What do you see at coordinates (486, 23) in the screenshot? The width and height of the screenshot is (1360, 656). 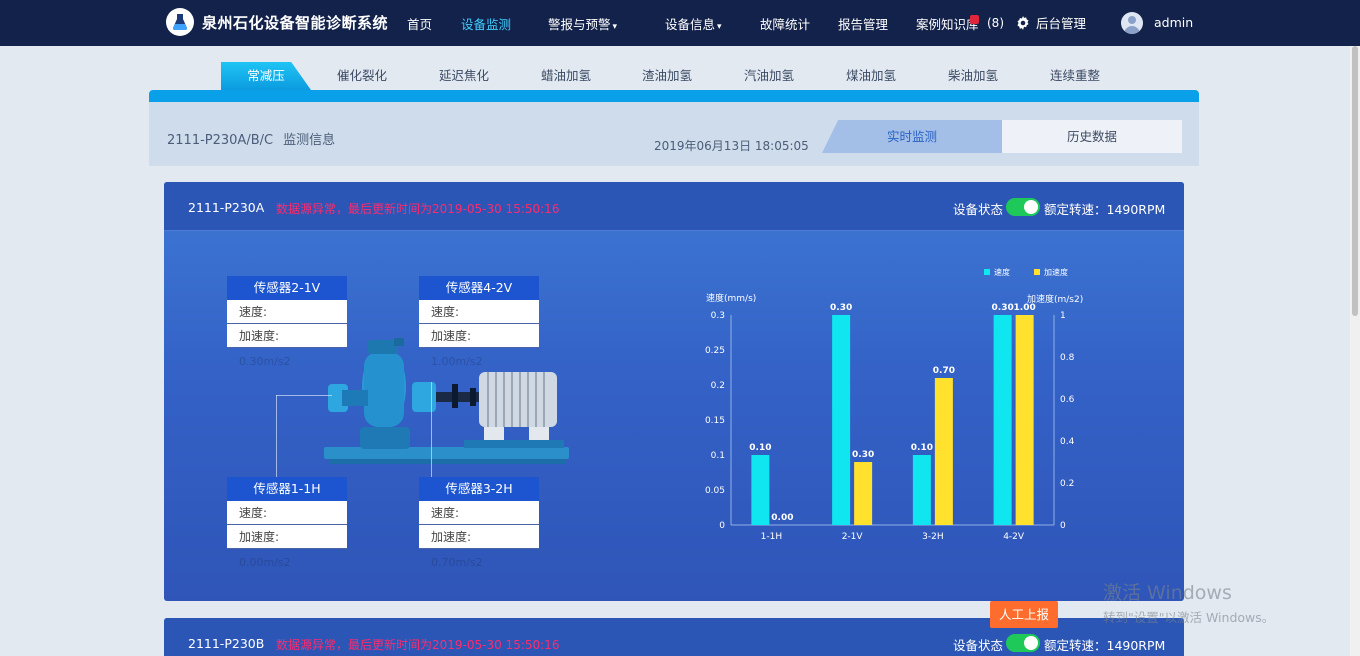 I see `nav-monitor: 设备监测` at bounding box center [486, 23].